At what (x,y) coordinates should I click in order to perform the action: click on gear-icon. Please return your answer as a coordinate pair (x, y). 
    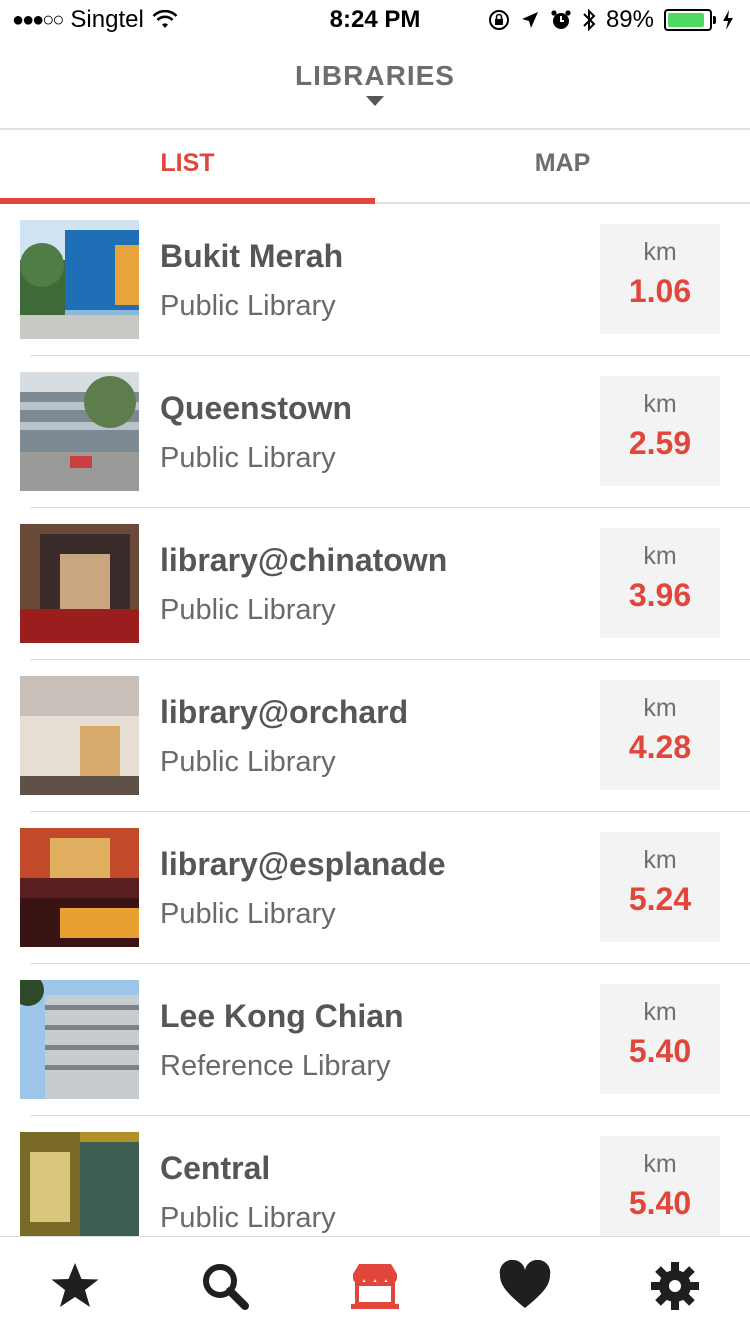
    Looking at the image, I should click on (675, 1286).